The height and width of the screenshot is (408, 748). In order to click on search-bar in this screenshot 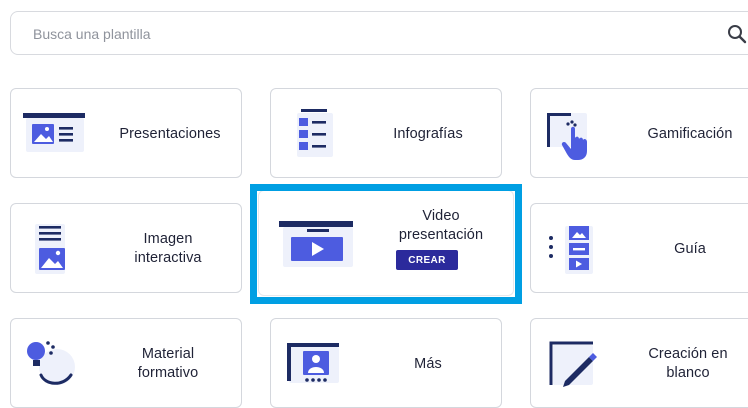, I will do `click(379, 33)`.